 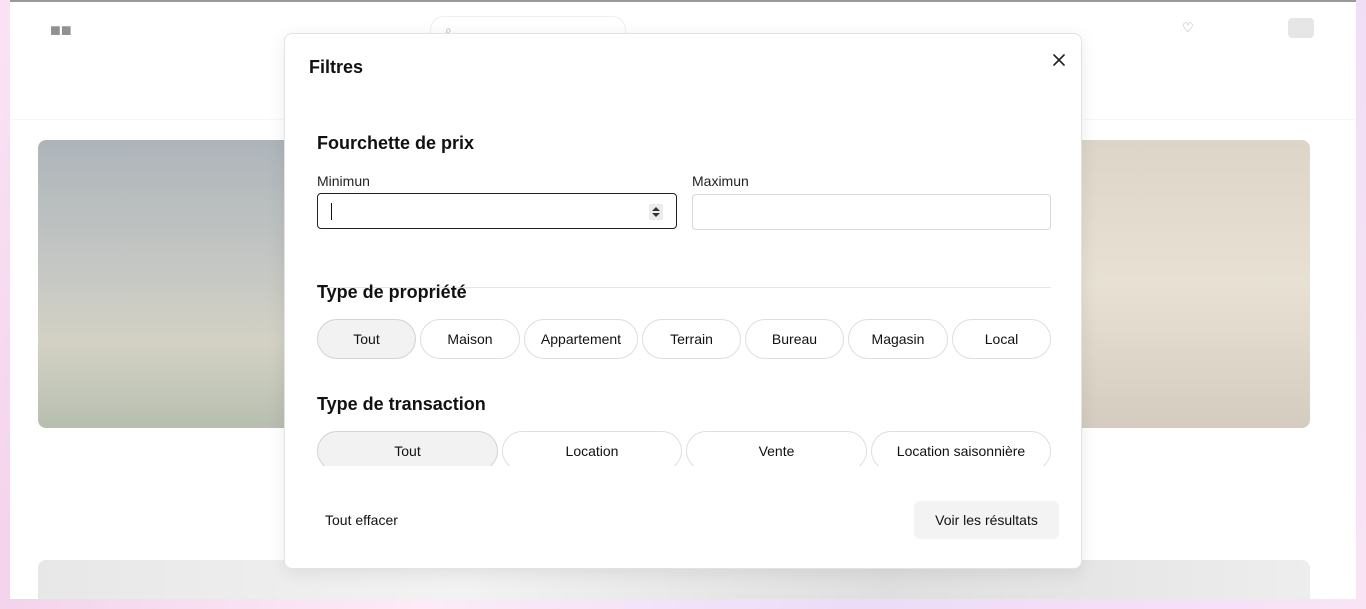 I want to click on property-type-shop: Magasin, so click(x=898, y=339).